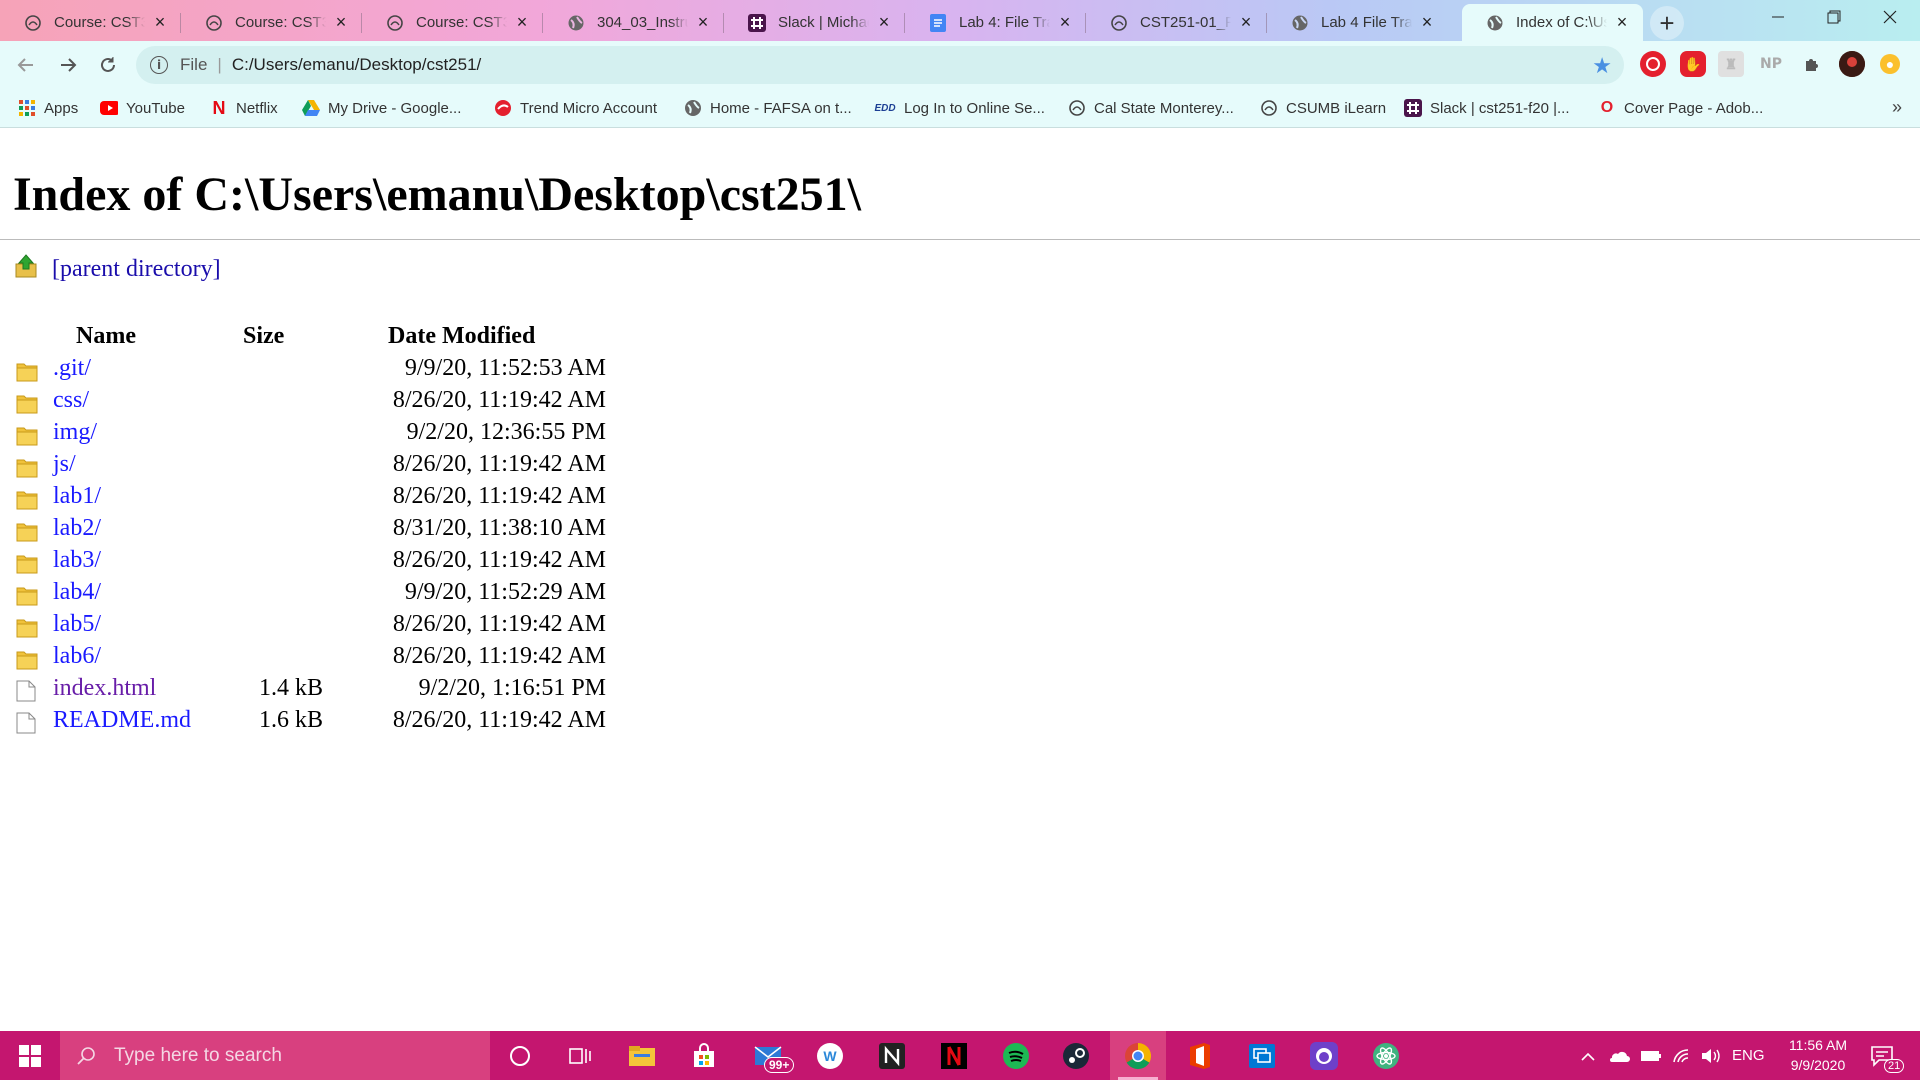 The image size is (1920, 1080). I want to click on spotify-icon, so click(1016, 1055).